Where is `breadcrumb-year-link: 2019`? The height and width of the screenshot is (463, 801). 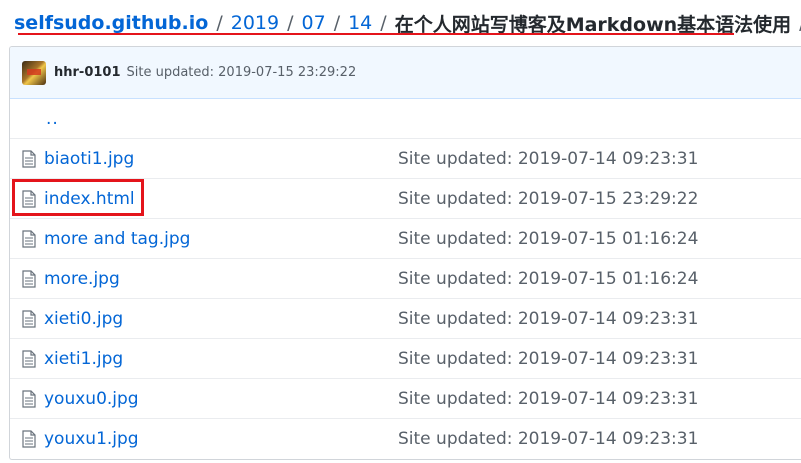 breadcrumb-year-link: 2019 is located at coordinates (255, 23).